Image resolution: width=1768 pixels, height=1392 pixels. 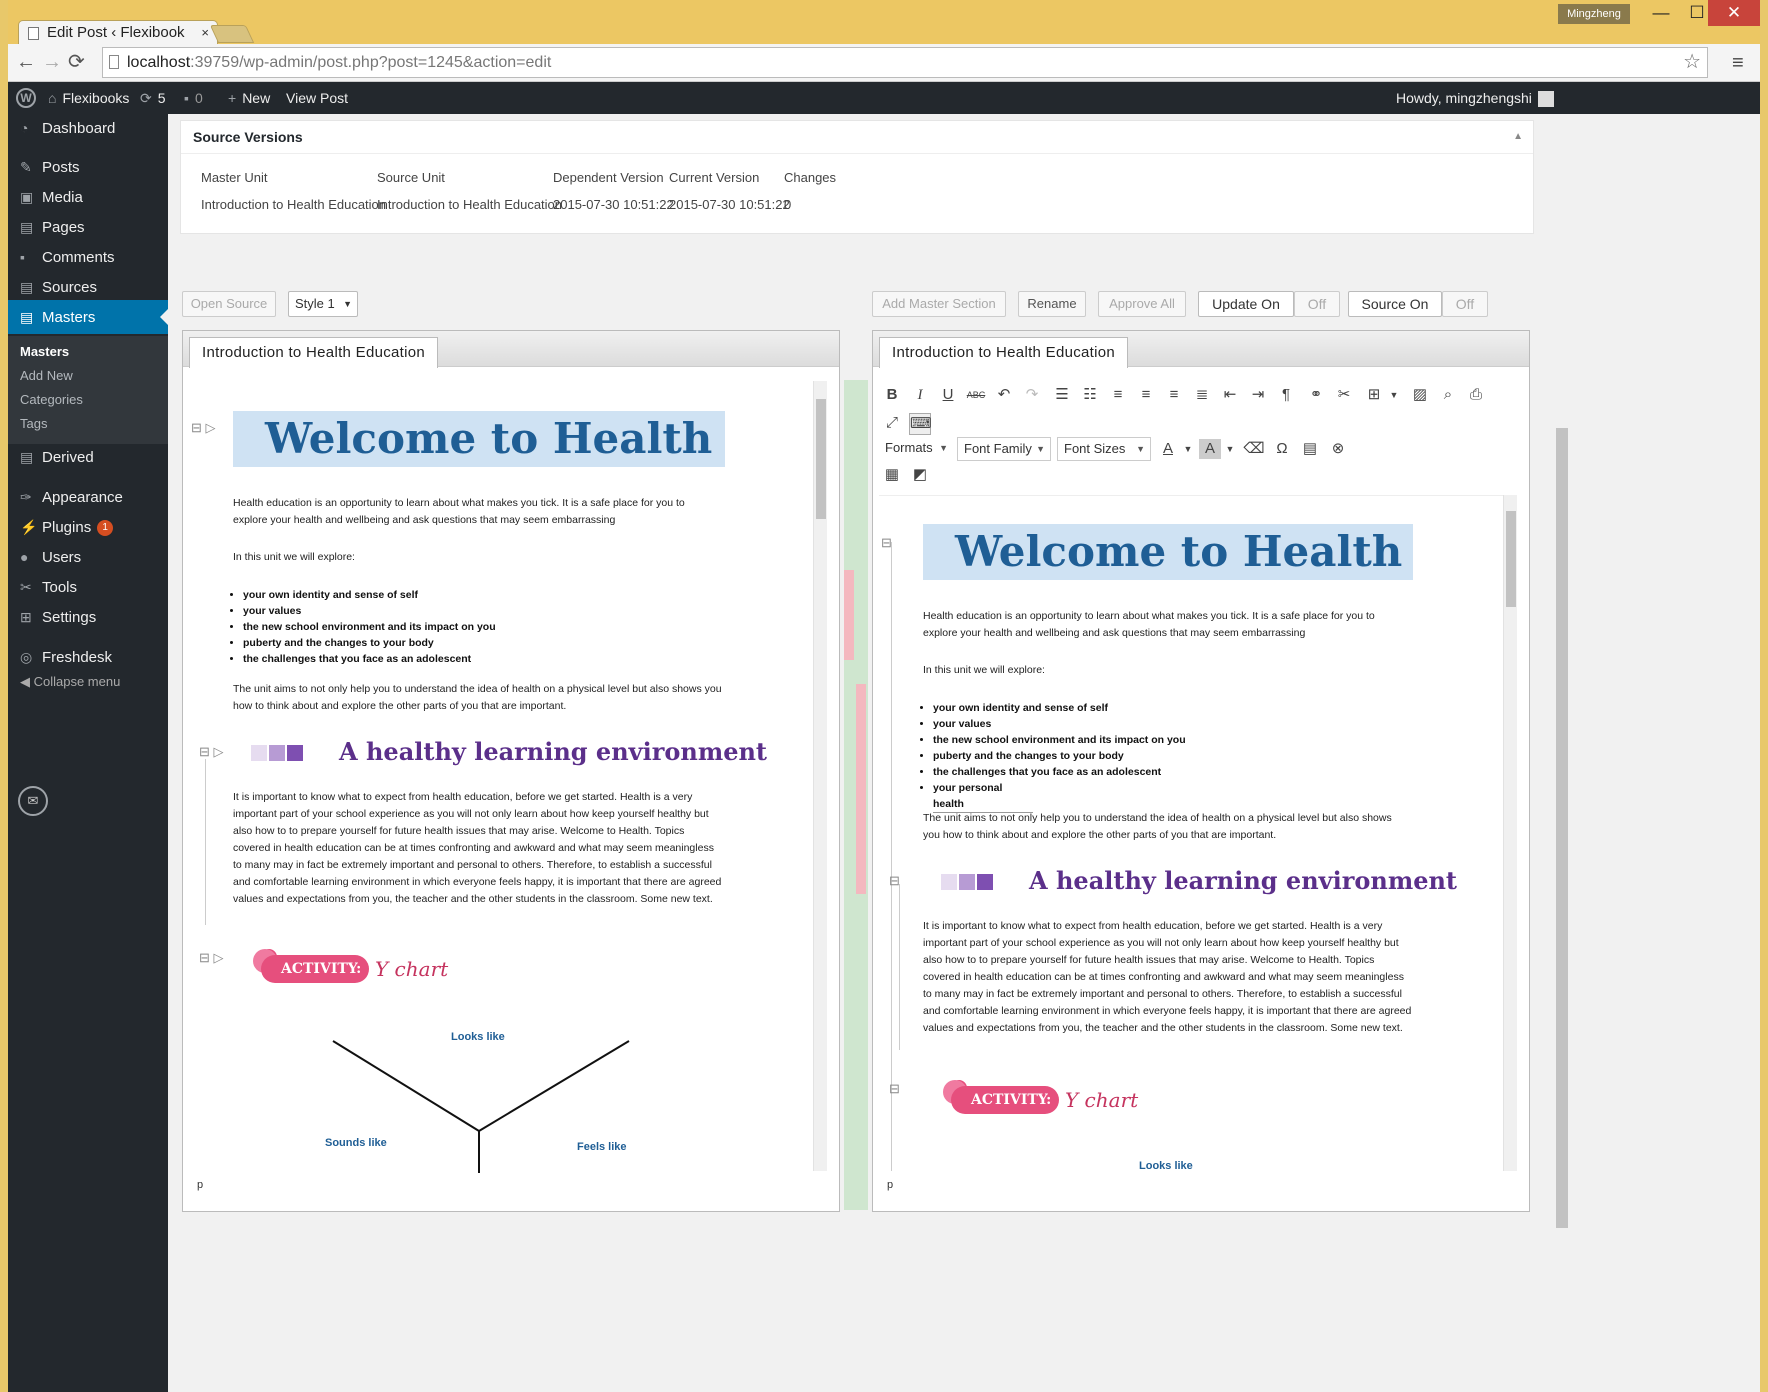 What do you see at coordinates (88, 257) in the screenshot?
I see `sidebar-item-comments: ▪ Comments` at bounding box center [88, 257].